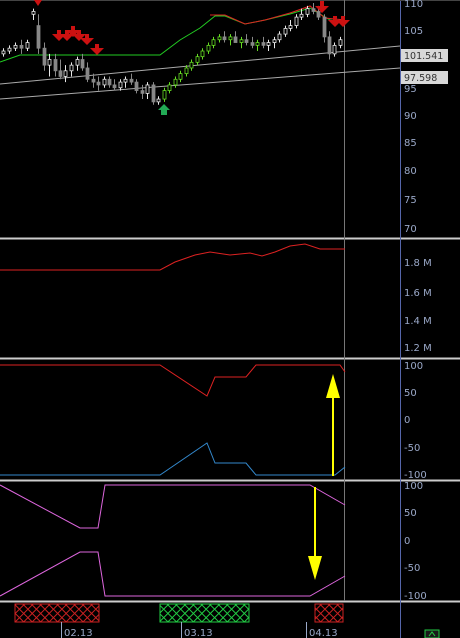 This screenshot has width=460, height=638. What do you see at coordinates (413, 486) in the screenshot?
I see `oscillator2-tick: 100` at bounding box center [413, 486].